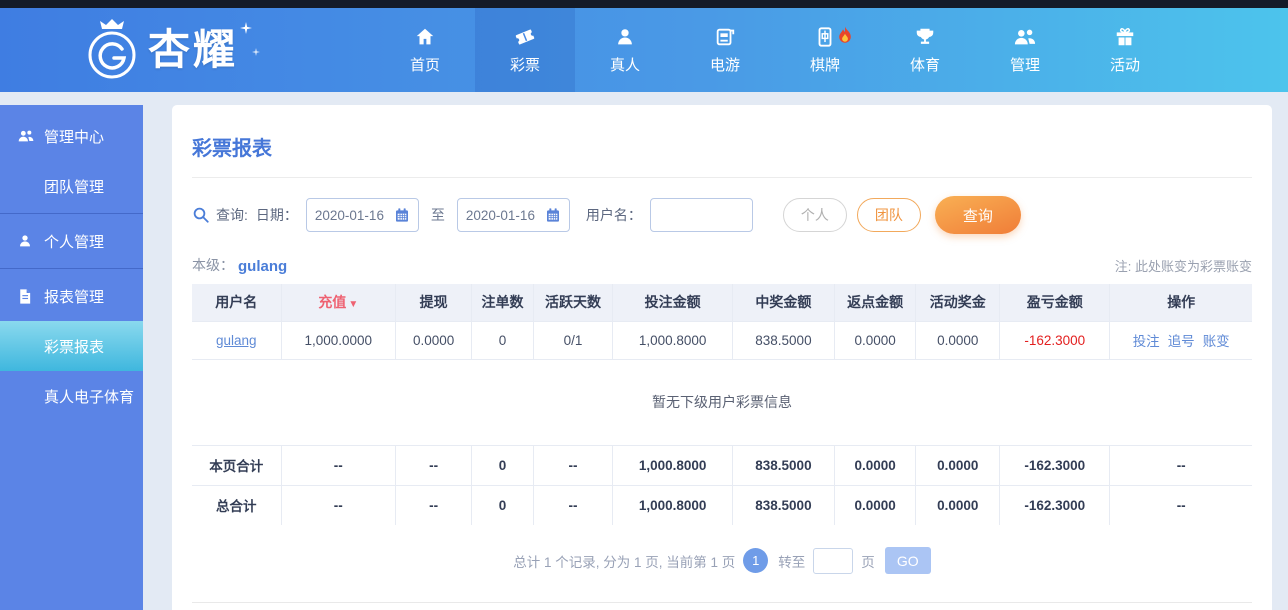  What do you see at coordinates (71, 213) in the screenshot?
I see `sidebar-divider` at bounding box center [71, 213].